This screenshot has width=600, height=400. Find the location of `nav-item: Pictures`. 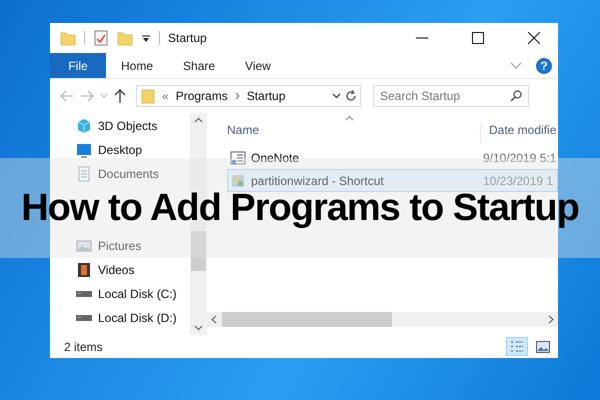

nav-item: Pictures is located at coordinates (120, 246).